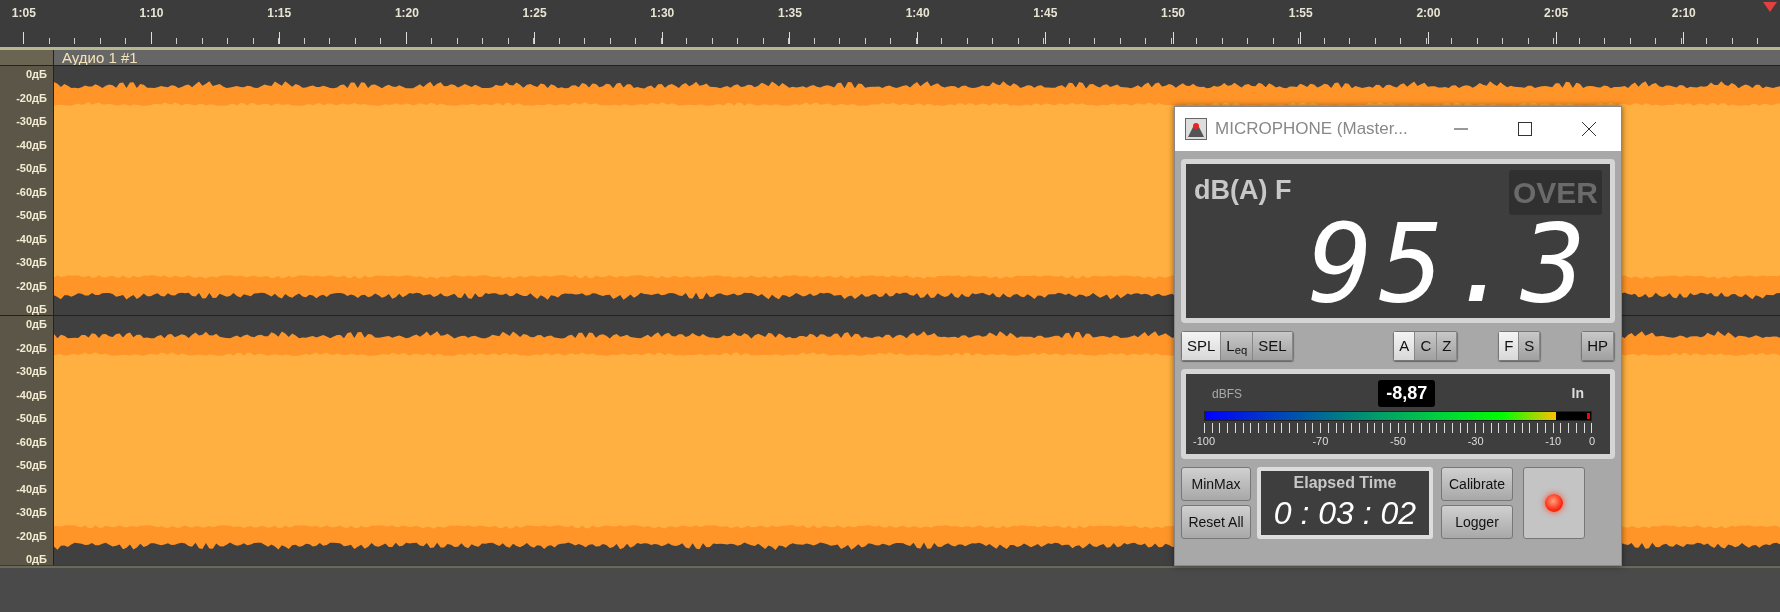  Describe the element at coordinates (1204, 441) in the screenshot. I see `scale-label: -100` at that location.